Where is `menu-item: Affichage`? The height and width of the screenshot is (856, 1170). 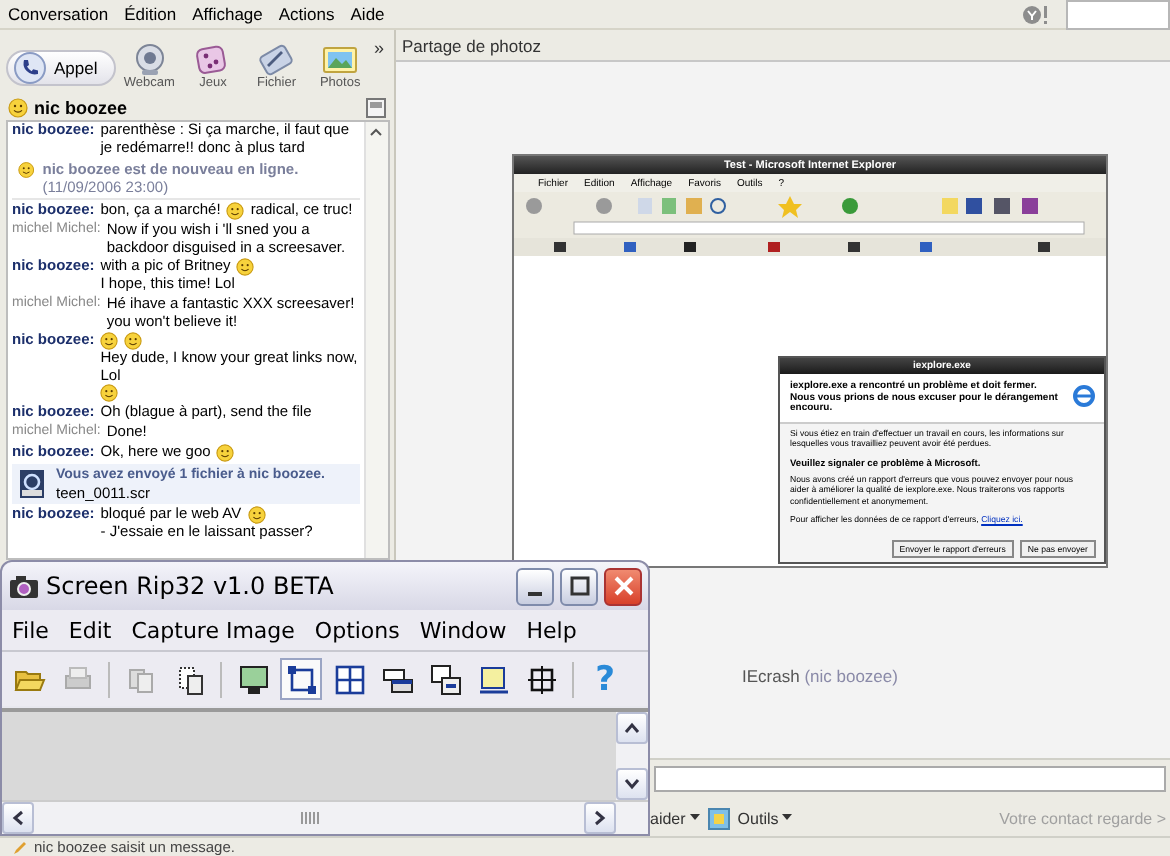
menu-item: Affichage is located at coordinates (227, 14).